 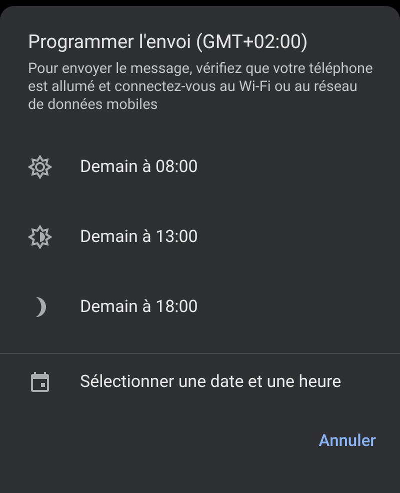 What do you see at coordinates (168, 42) in the screenshot?
I see `dialog-title: Programmer l'envoi (GMT+02:00)` at bounding box center [168, 42].